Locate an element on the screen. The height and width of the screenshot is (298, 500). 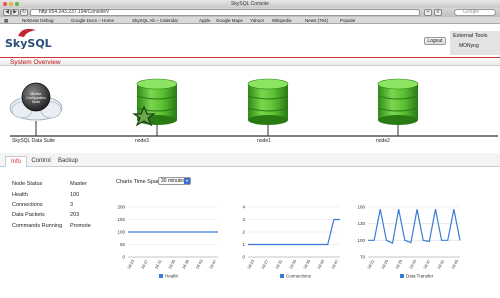
add-bookmark-button: + is located at coordinates (428, 12).